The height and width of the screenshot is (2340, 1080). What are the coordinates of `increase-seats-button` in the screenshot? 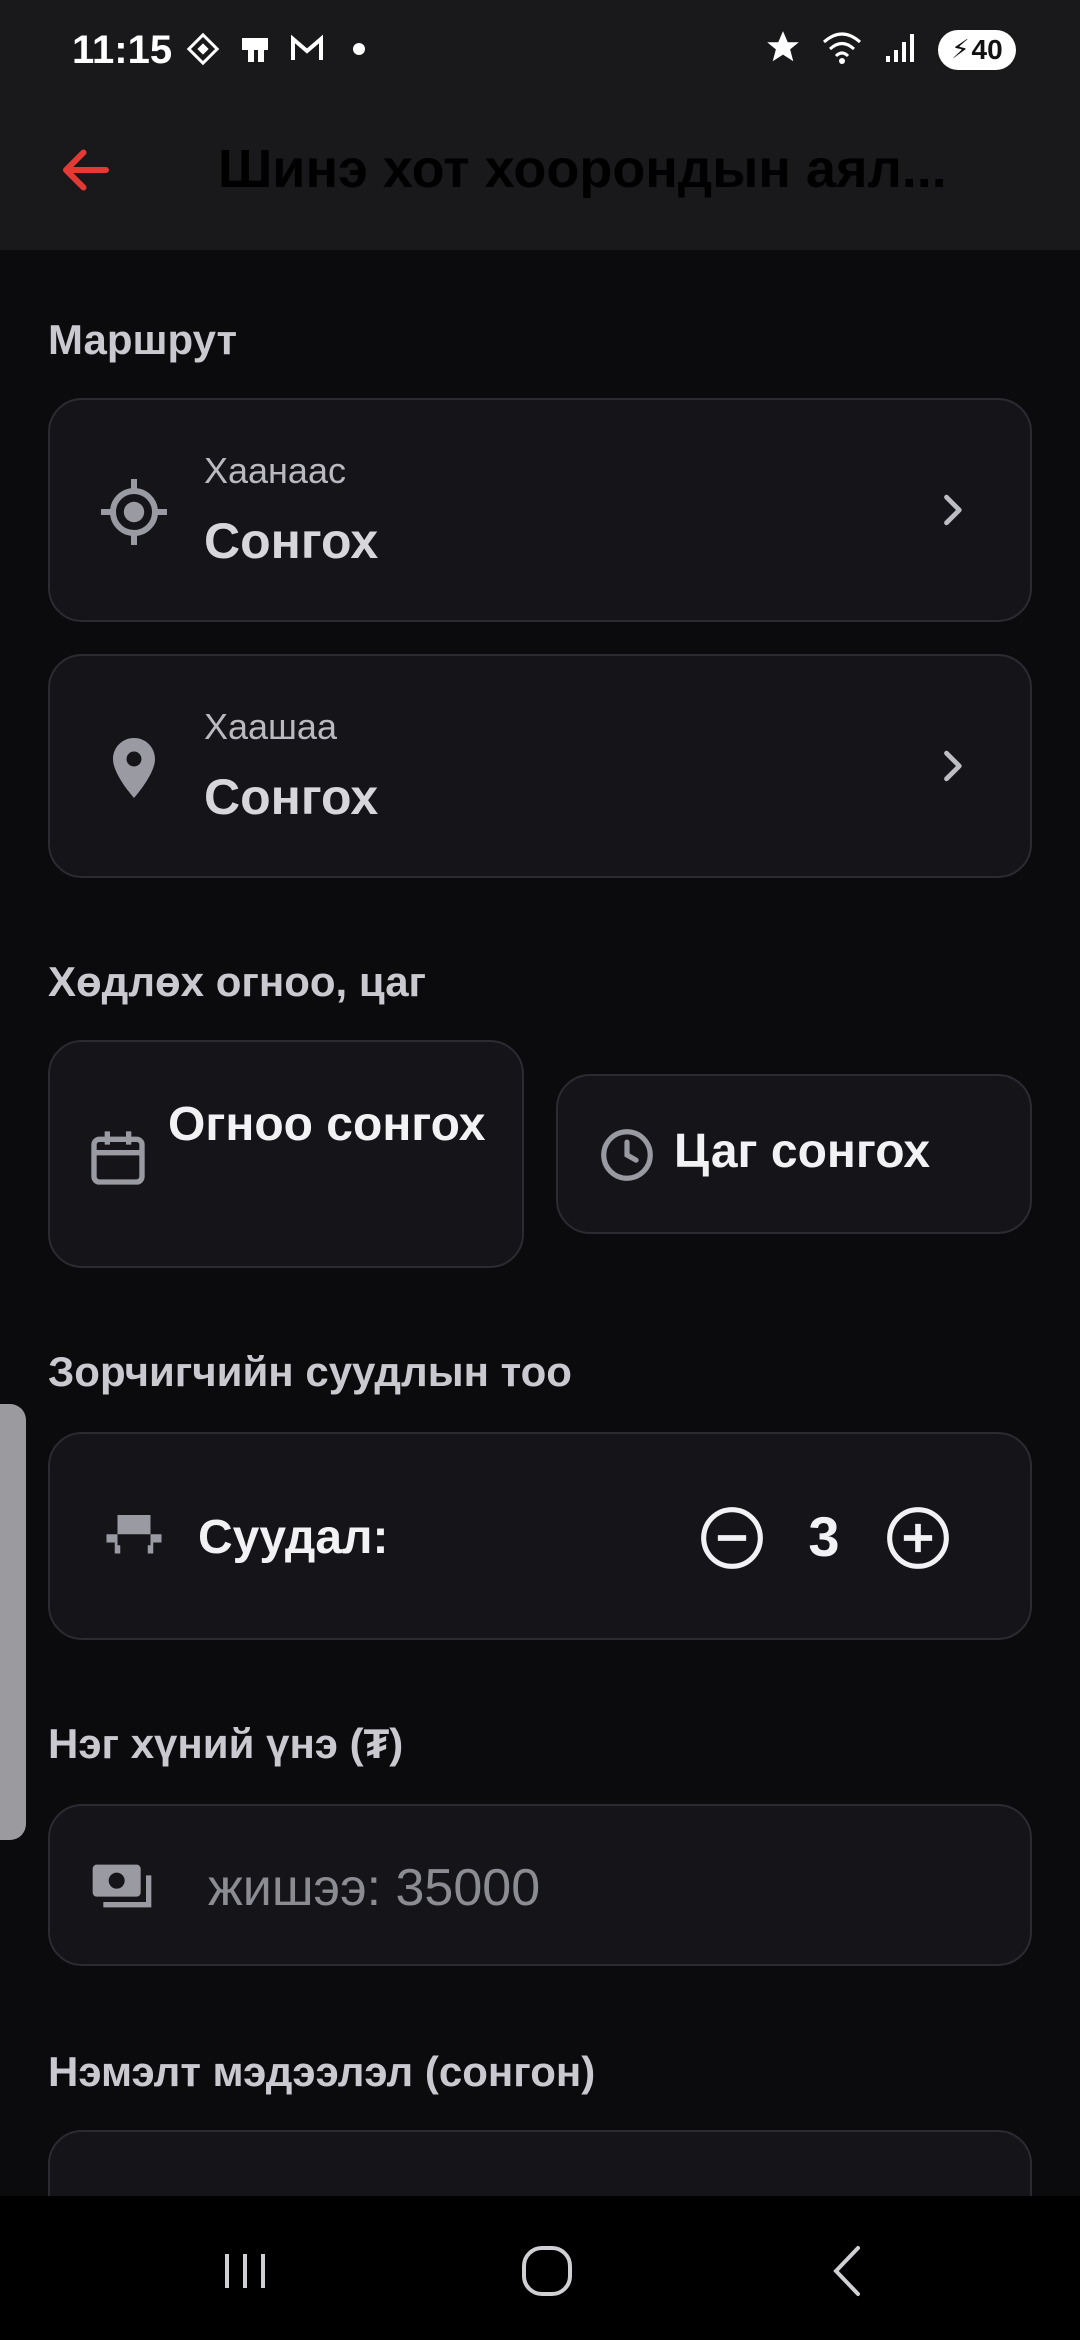 It's located at (918, 1538).